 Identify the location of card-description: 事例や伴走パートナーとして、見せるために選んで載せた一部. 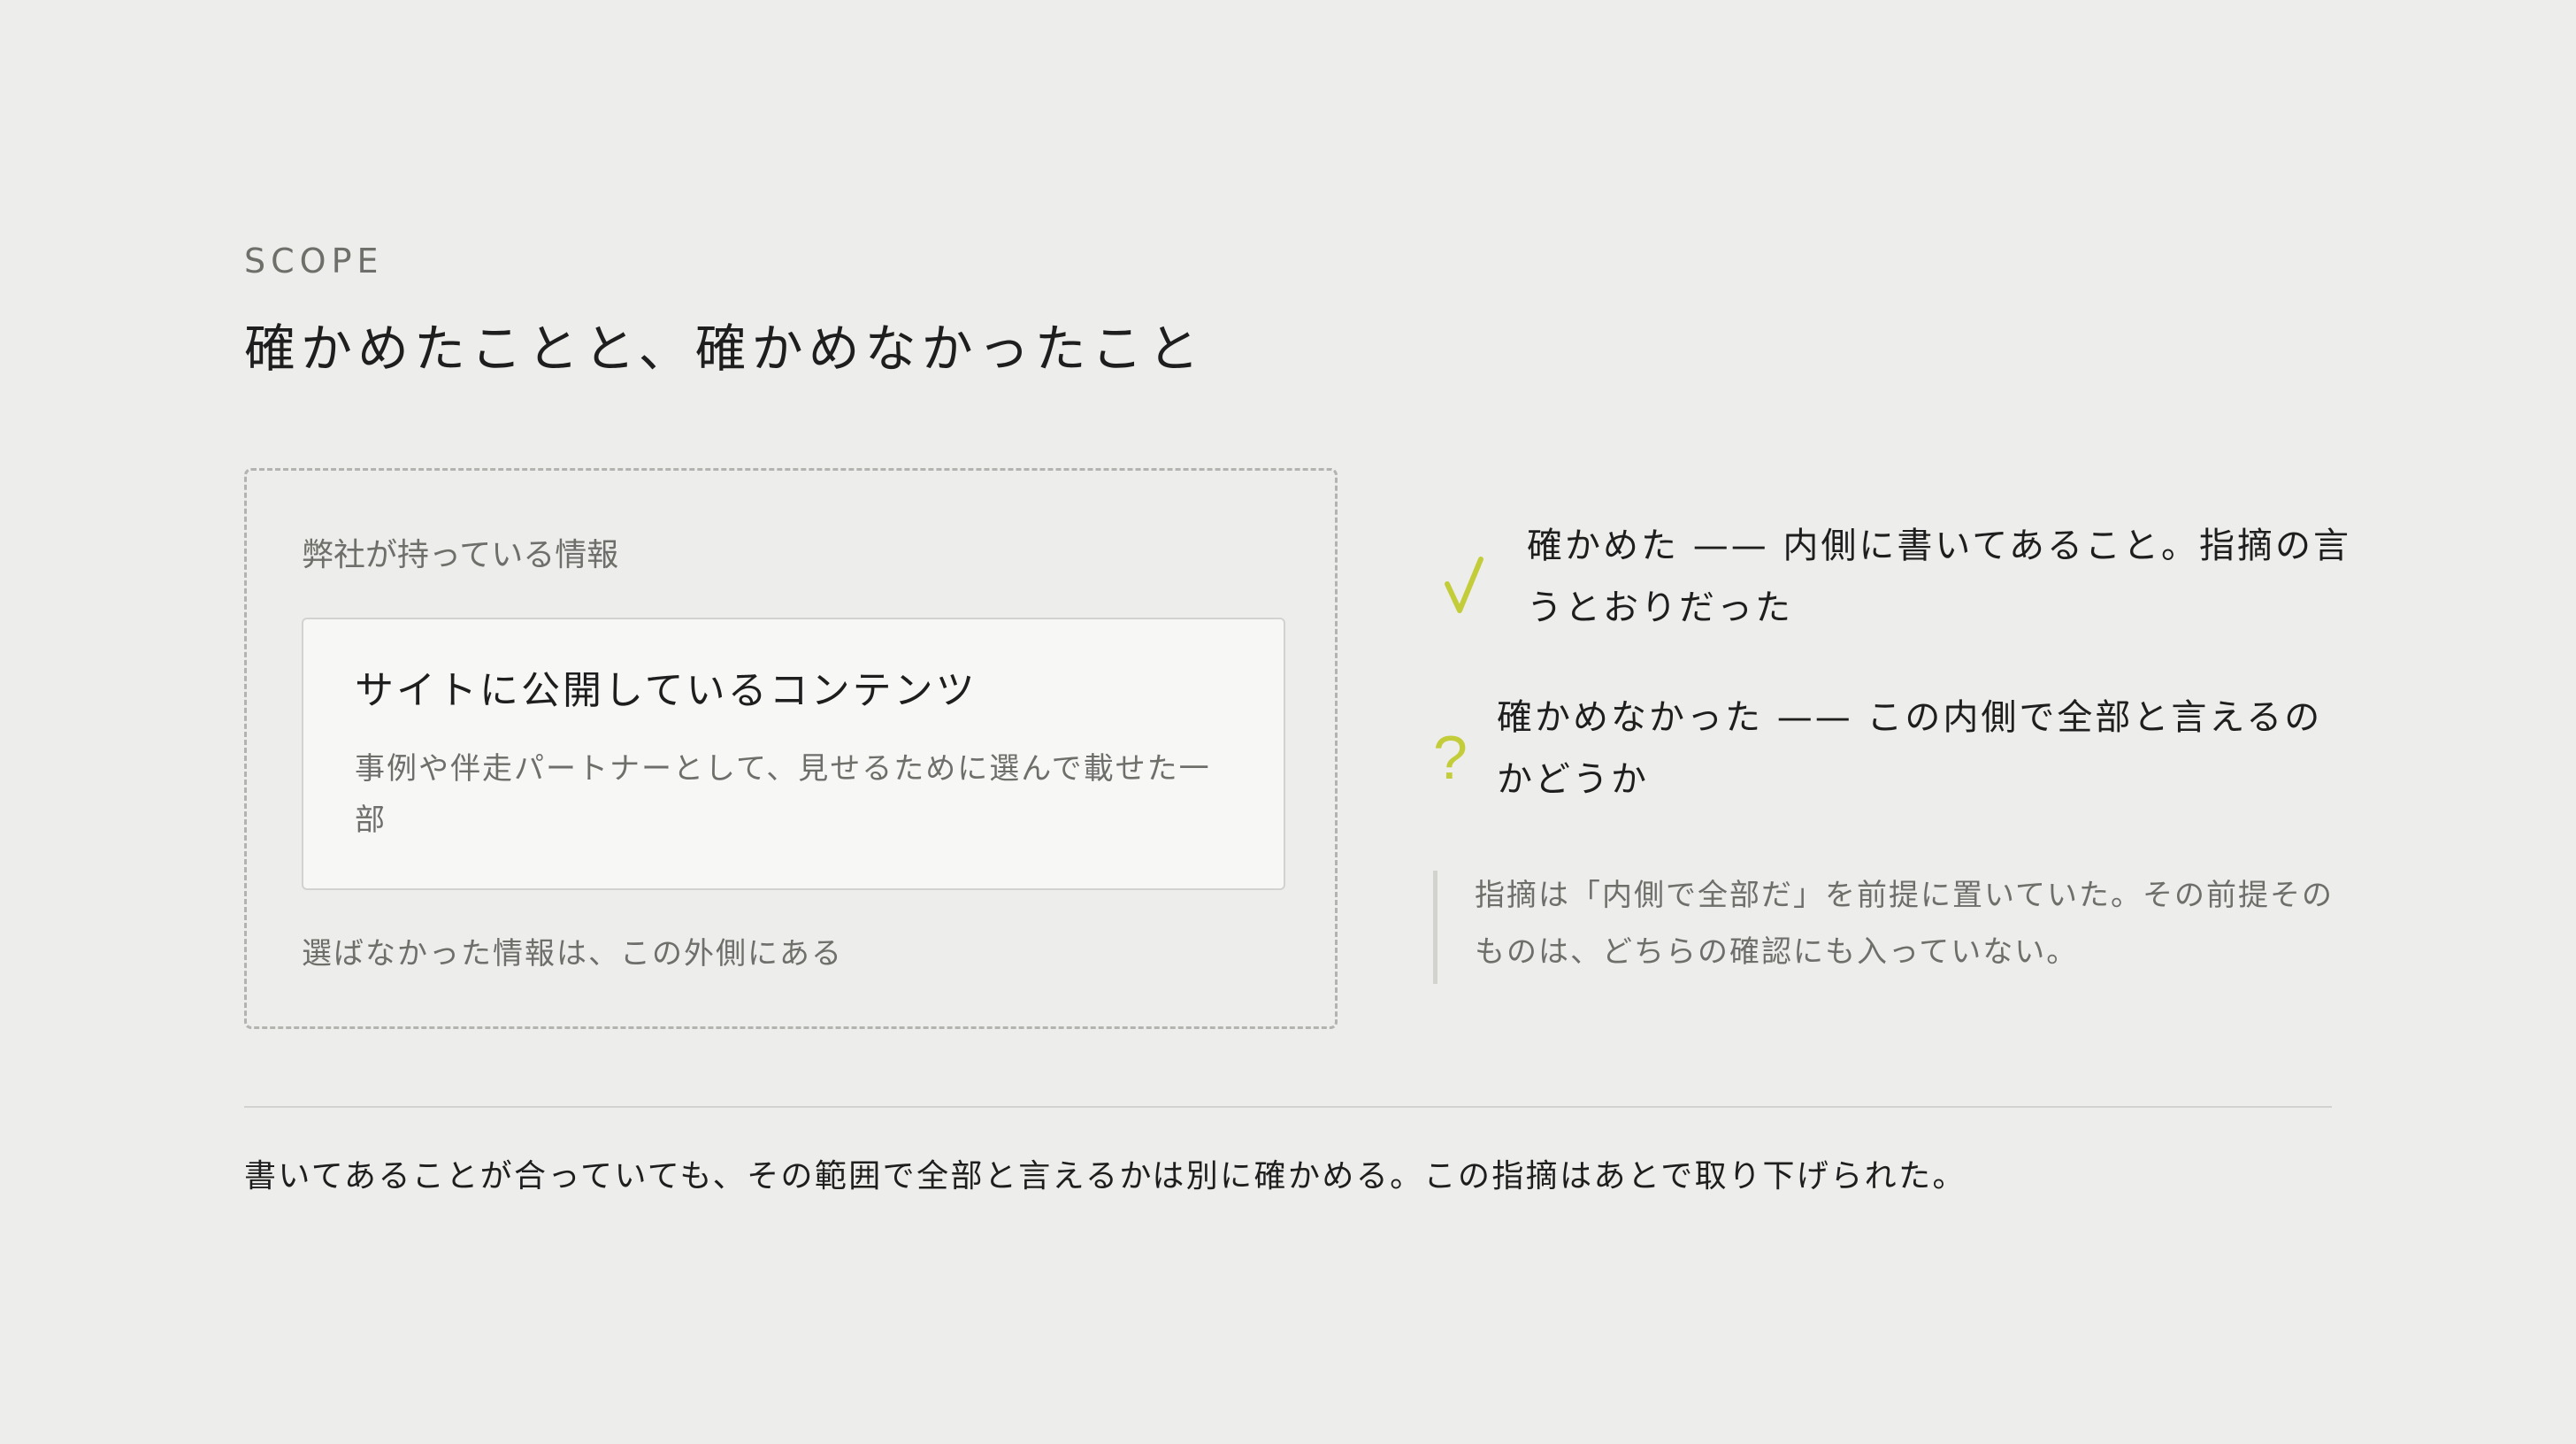
(783, 795).